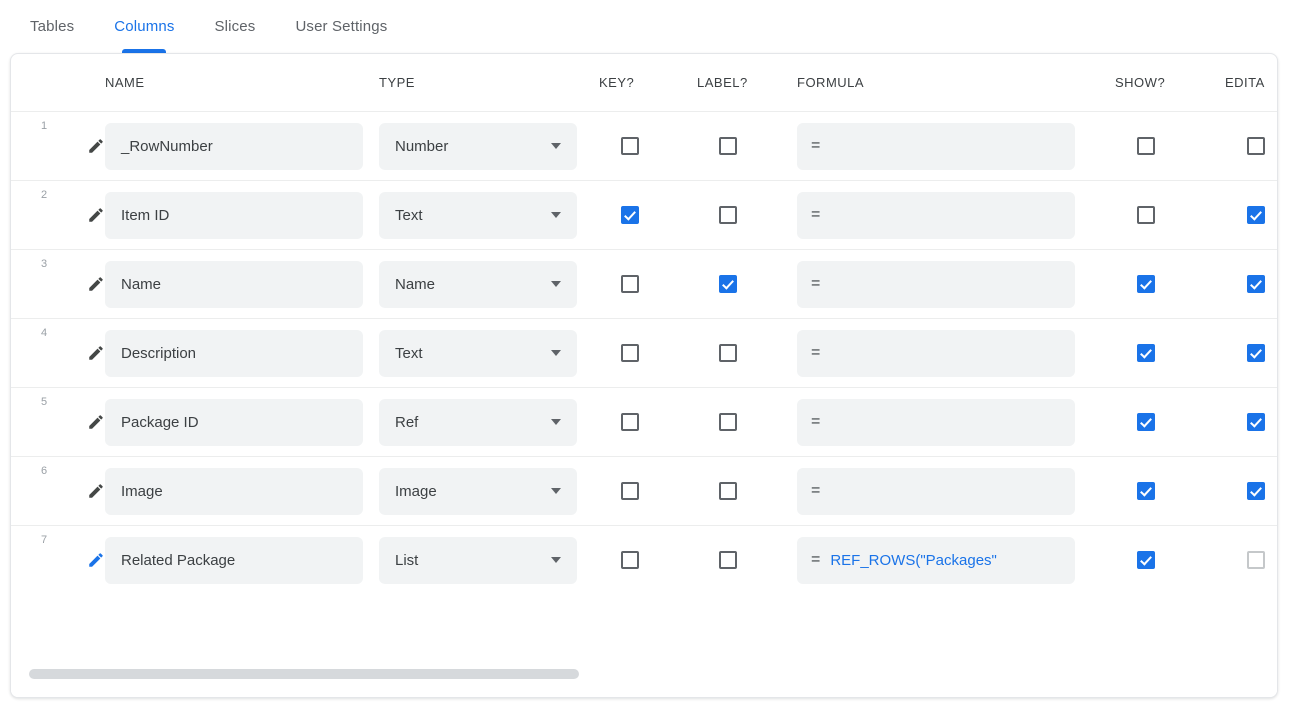 The image size is (1300, 722). What do you see at coordinates (234, 215) in the screenshot?
I see `column-name-input: Item ID` at bounding box center [234, 215].